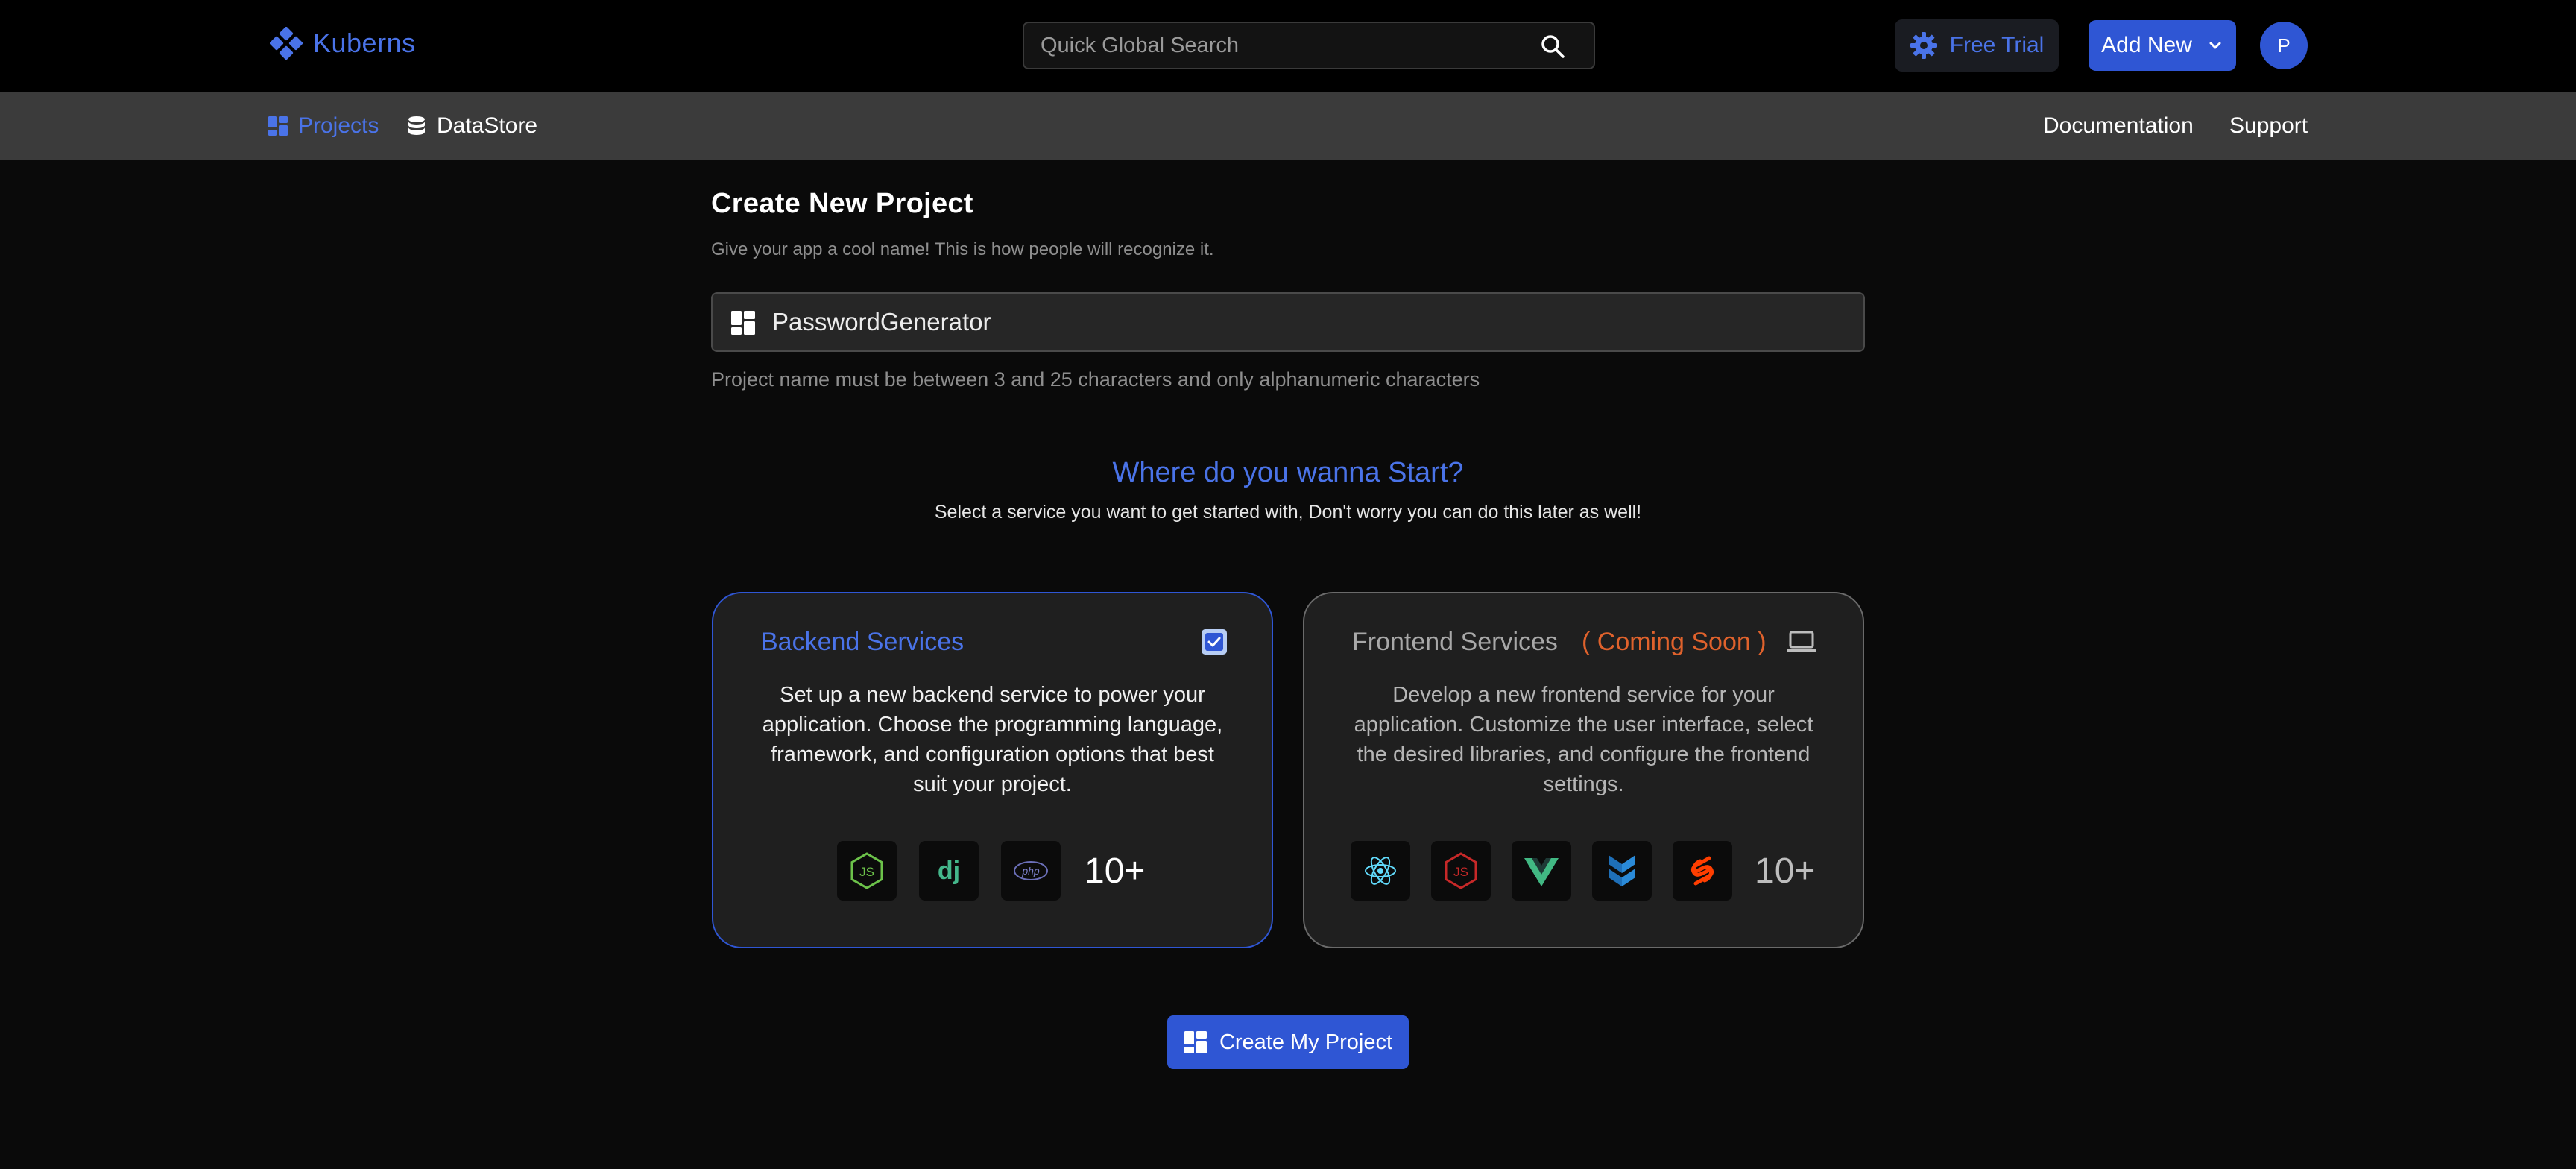 The height and width of the screenshot is (1169, 2576). I want to click on user-avatar: P, so click(2284, 45).